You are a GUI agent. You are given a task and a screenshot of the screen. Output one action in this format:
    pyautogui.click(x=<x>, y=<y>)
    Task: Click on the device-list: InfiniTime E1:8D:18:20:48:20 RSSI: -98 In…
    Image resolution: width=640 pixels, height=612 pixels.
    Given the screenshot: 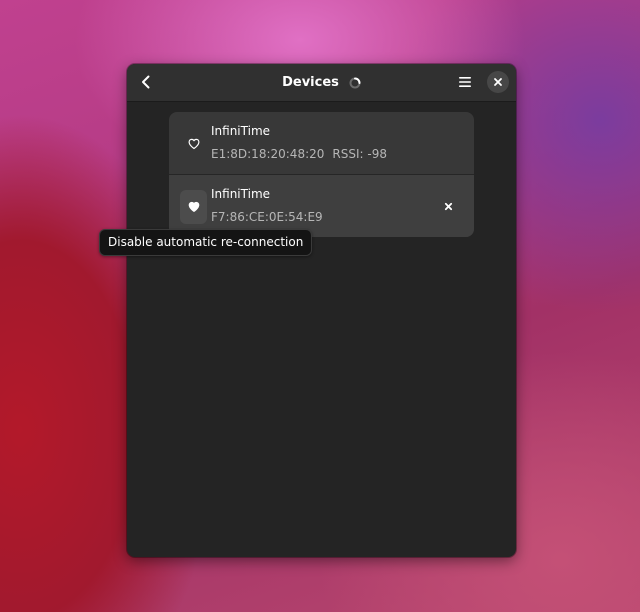 What is the action you would take?
    pyautogui.click(x=321, y=174)
    